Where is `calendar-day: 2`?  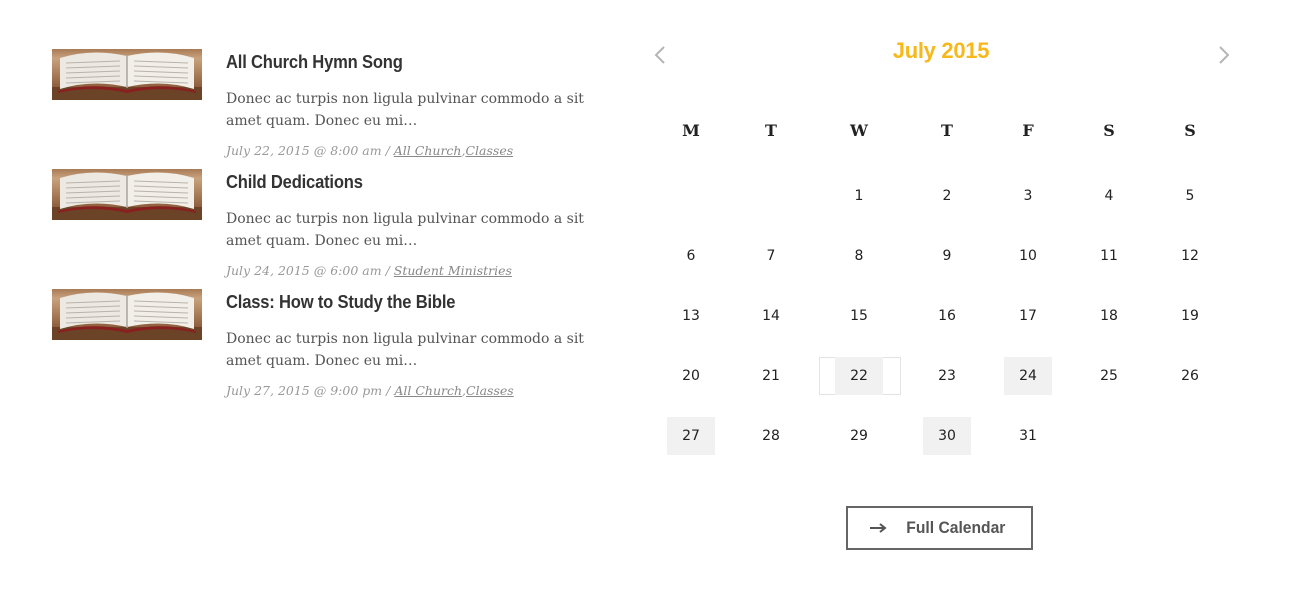 calendar-day: 2 is located at coordinates (947, 196).